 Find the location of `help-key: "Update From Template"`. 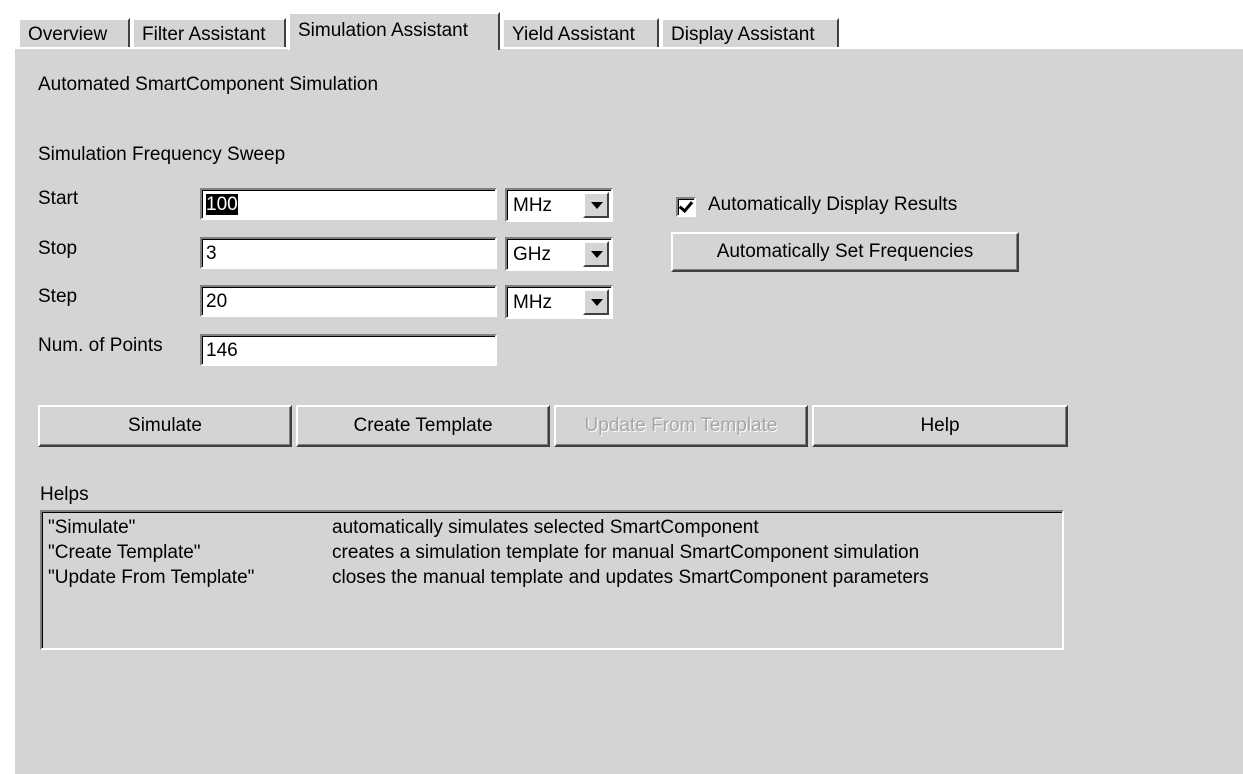

help-key: "Update From Template" is located at coordinates (151, 577).